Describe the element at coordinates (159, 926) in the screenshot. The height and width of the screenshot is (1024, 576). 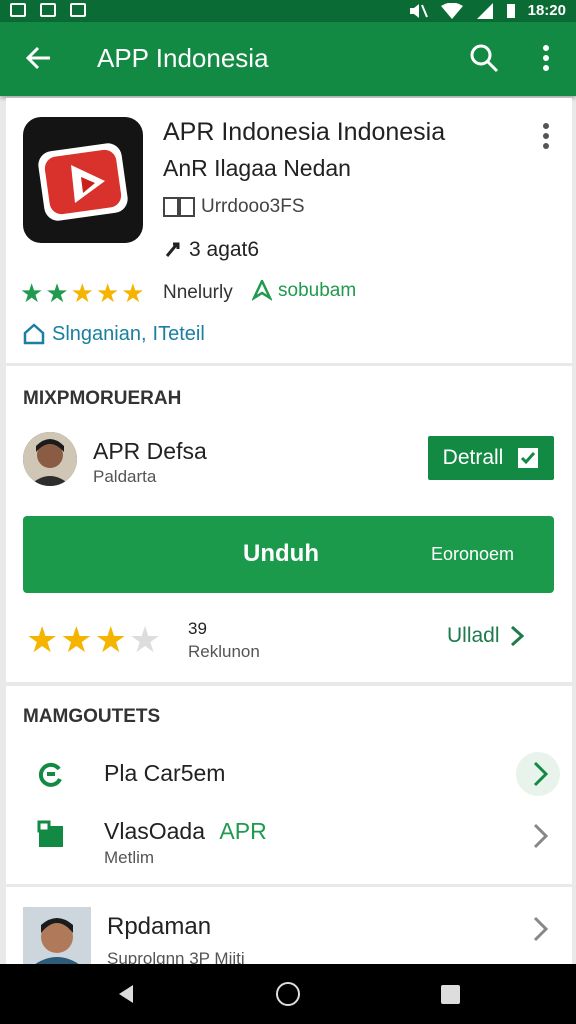
I see `bottom-card-title: Rpdaman` at that location.